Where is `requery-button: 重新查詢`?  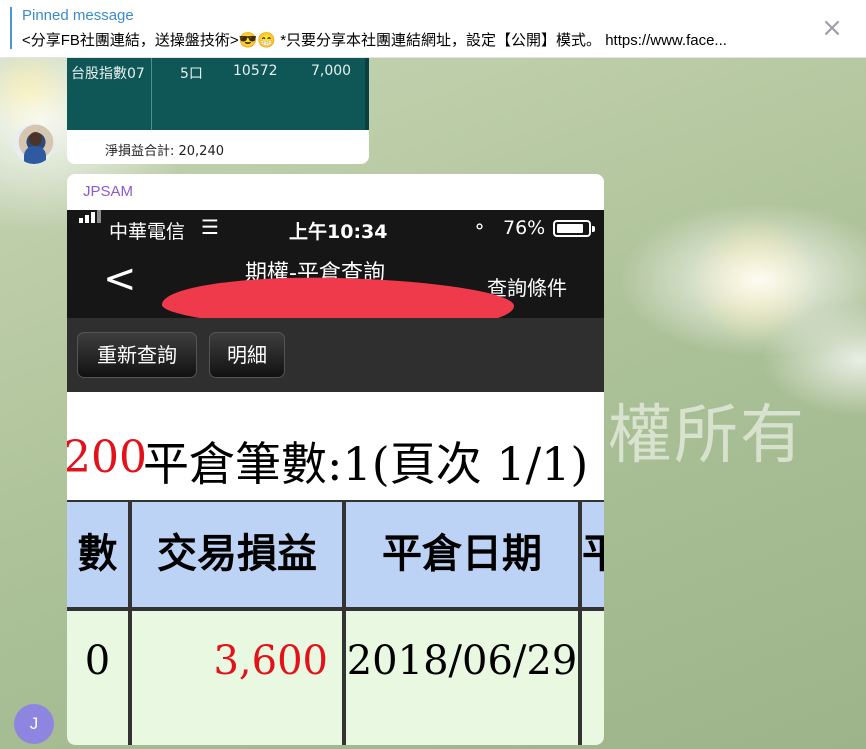 requery-button: 重新查詢 is located at coordinates (137, 355).